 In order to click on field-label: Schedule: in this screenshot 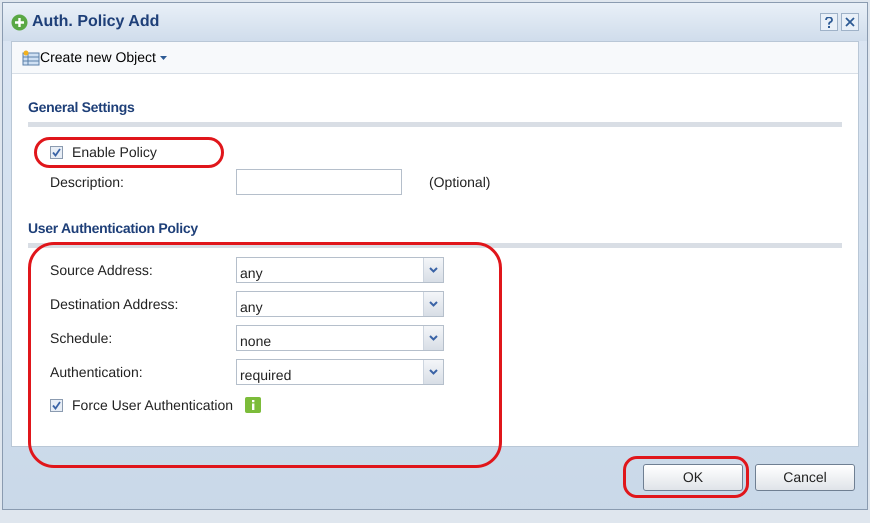, I will do `click(82, 338)`.